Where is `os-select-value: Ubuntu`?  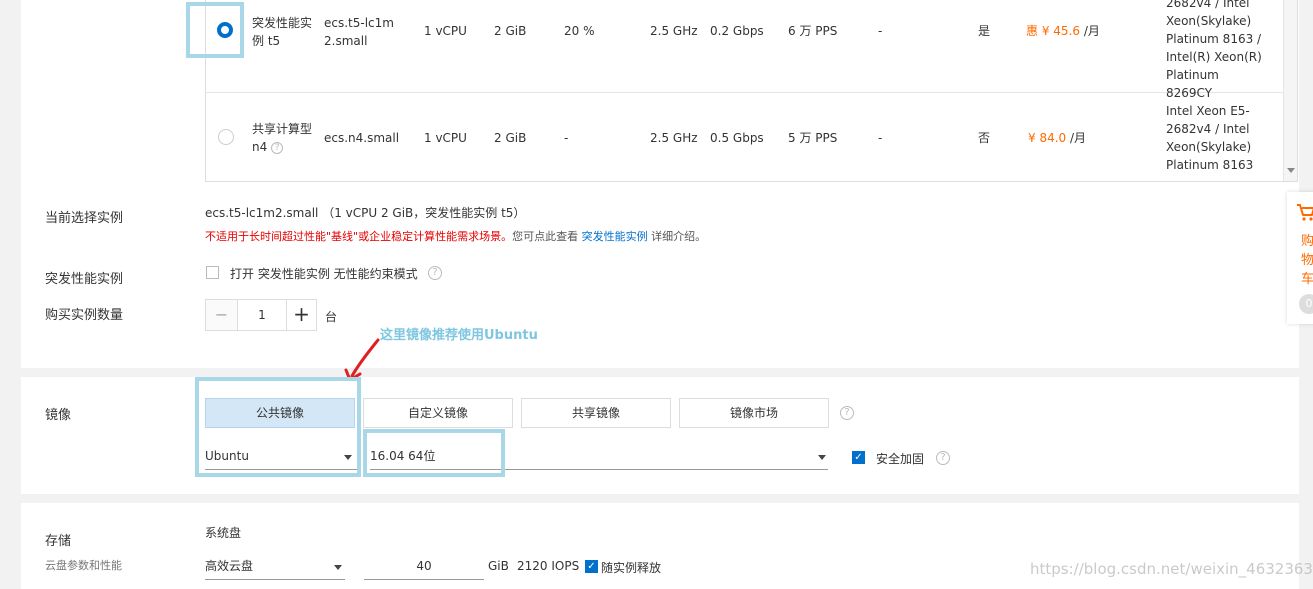 os-select-value: Ubuntu is located at coordinates (227, 456).